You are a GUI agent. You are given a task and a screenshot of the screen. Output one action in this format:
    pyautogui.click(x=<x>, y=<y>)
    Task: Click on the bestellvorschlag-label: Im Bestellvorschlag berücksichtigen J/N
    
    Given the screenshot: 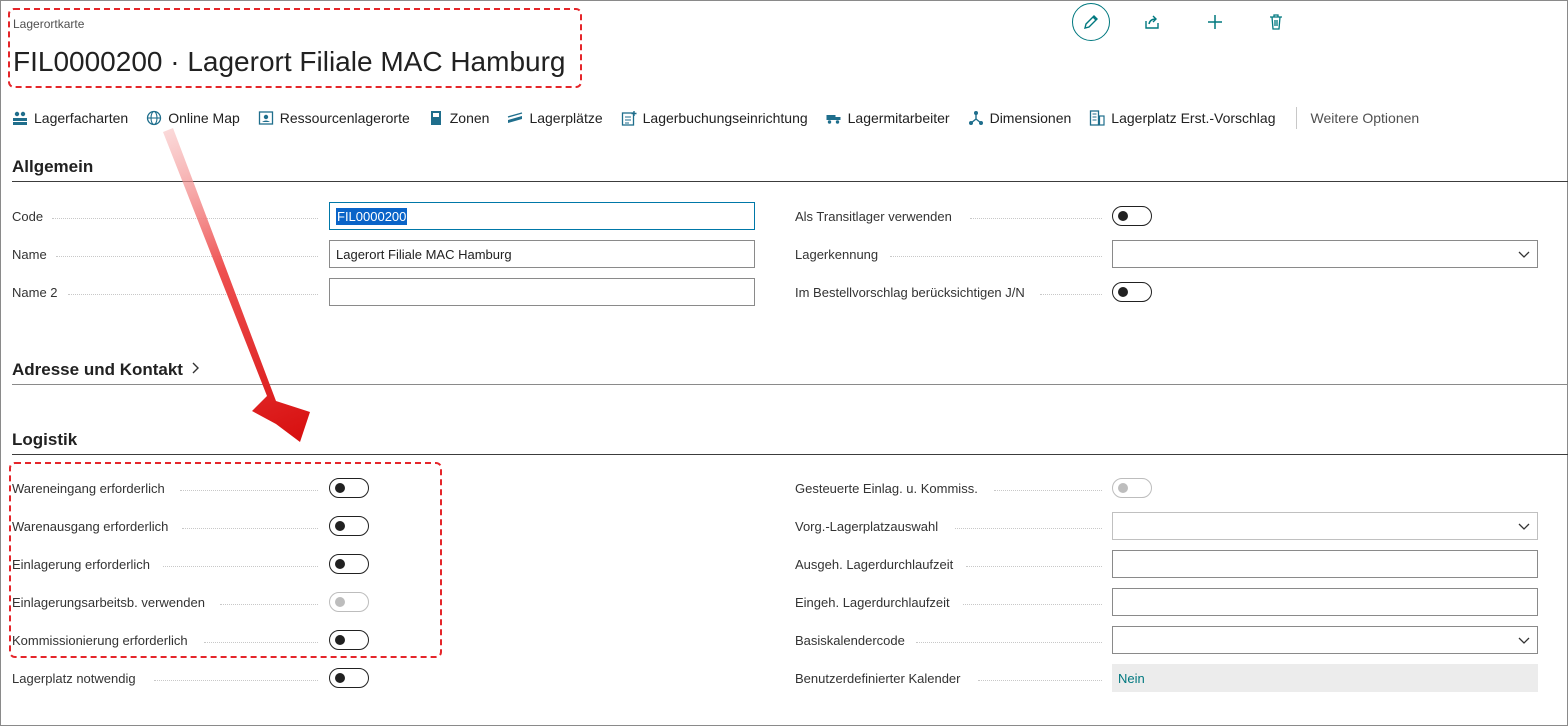 What is the action you would take?
    pyautogui.click(x=910, y=292)
    